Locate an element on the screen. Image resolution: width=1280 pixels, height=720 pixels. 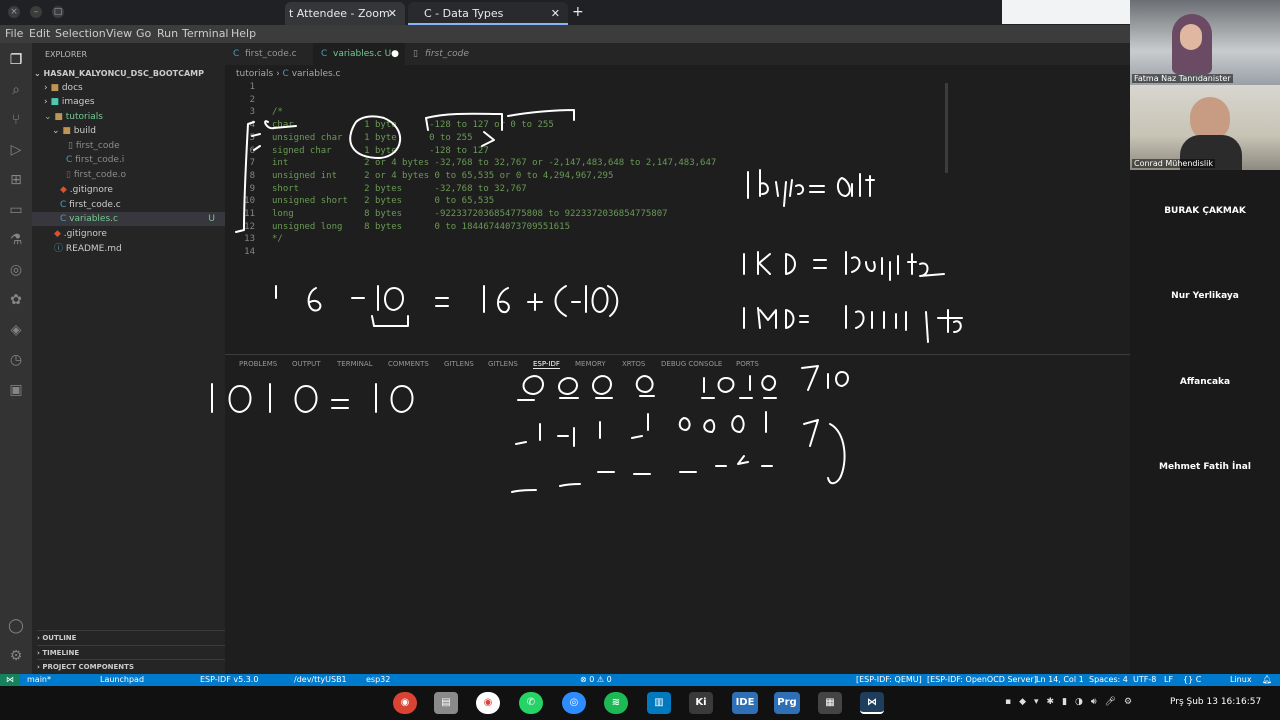
folder-tutorials: ⌄ ■ tutorials is located at coordinates (140, 117).